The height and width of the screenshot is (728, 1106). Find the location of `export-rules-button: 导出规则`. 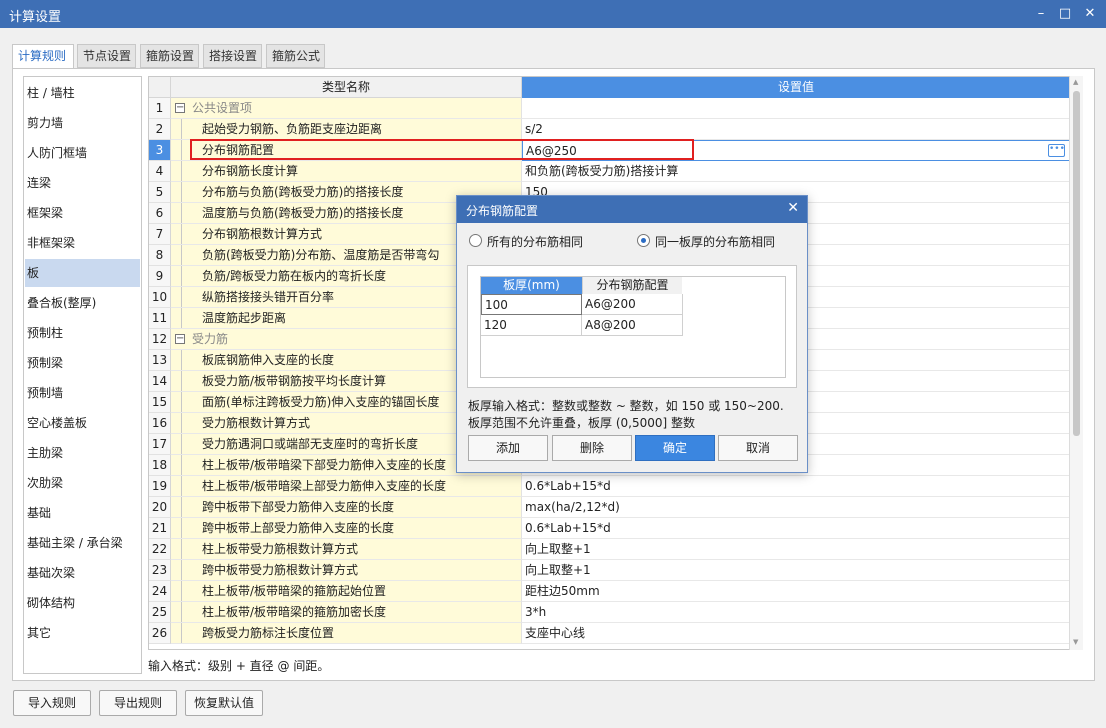

export-rules-button: 导出规则 is located at coordinates (138, 703).